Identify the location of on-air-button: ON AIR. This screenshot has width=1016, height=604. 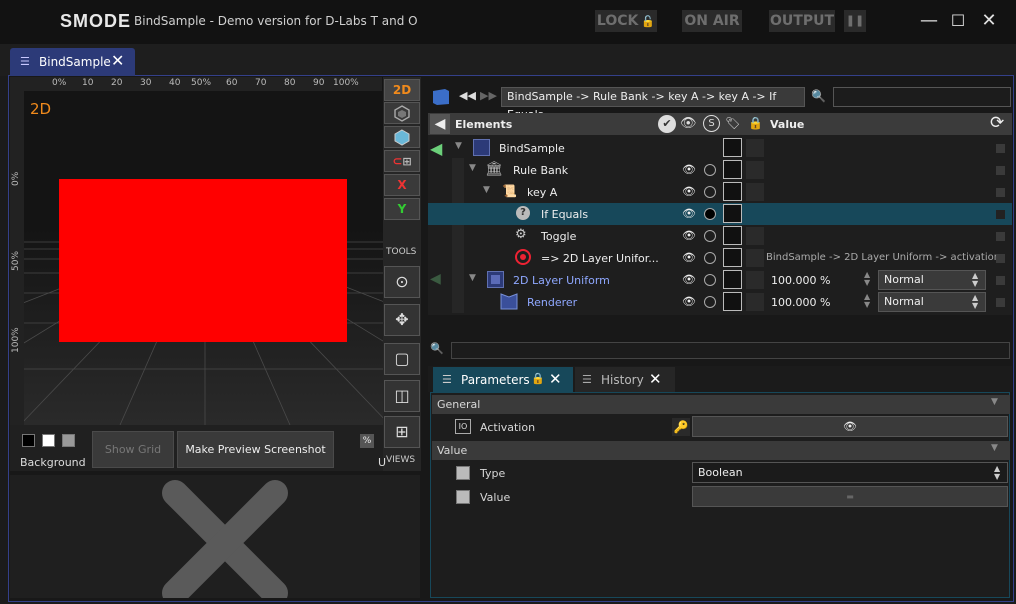
(712, 21).